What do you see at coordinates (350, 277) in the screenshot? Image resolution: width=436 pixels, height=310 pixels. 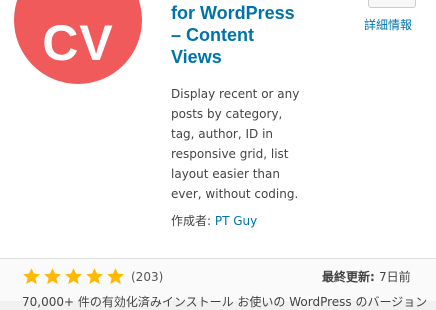 I see `last-updated-label: 最終更新:` at bounding box center [350, 277].